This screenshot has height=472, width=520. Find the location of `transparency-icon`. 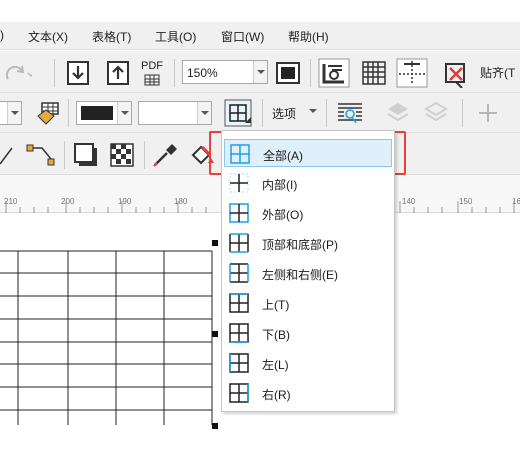

transparency-icon is located at coordinates (122, 155).